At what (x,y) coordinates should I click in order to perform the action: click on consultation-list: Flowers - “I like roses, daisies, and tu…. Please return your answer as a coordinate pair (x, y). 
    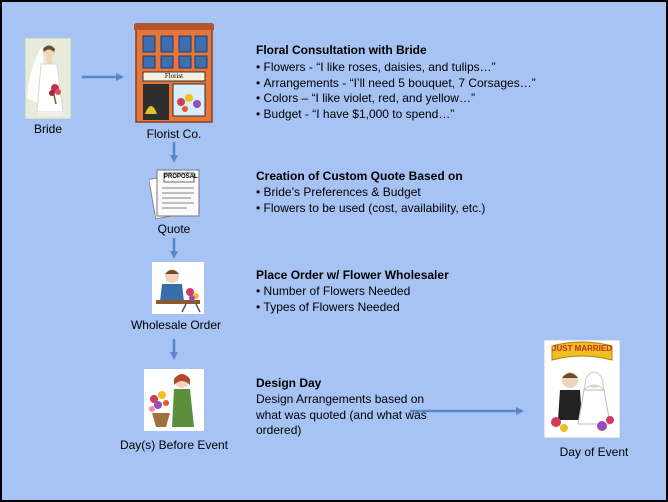
    Looking at the image, I should click on (396, 91).